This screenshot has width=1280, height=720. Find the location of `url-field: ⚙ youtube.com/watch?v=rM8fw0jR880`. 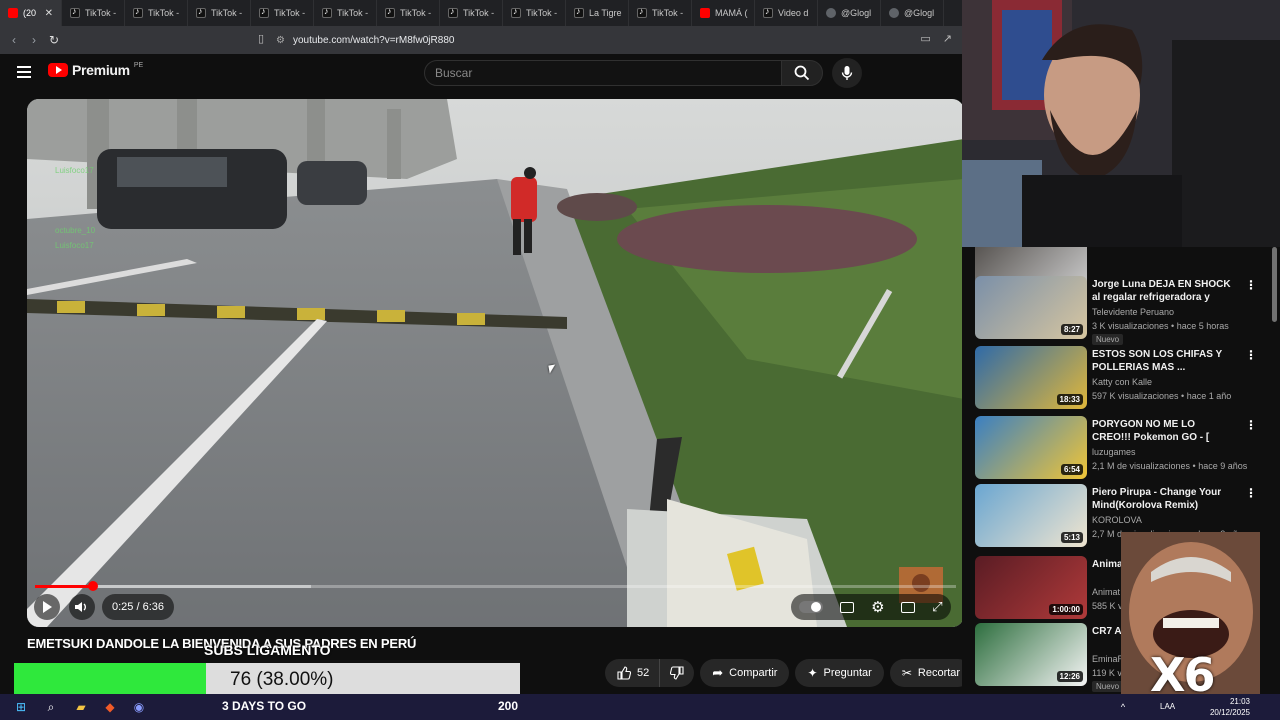

url-field: ⚙ youtube.com/watch?v=rM8fw0jR880 is located at coordinates (616, 40).